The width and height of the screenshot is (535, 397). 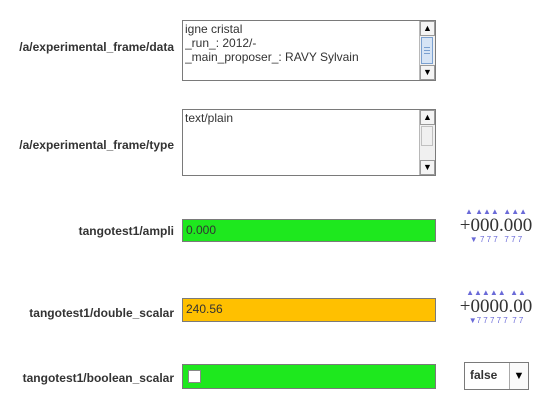 I want to click on ampli-number-wheel: ▲ ▲▲▲ ▲▲▲ +000.000 ▼ 7 7 7 7 7 7, so click(x=496, y=225).